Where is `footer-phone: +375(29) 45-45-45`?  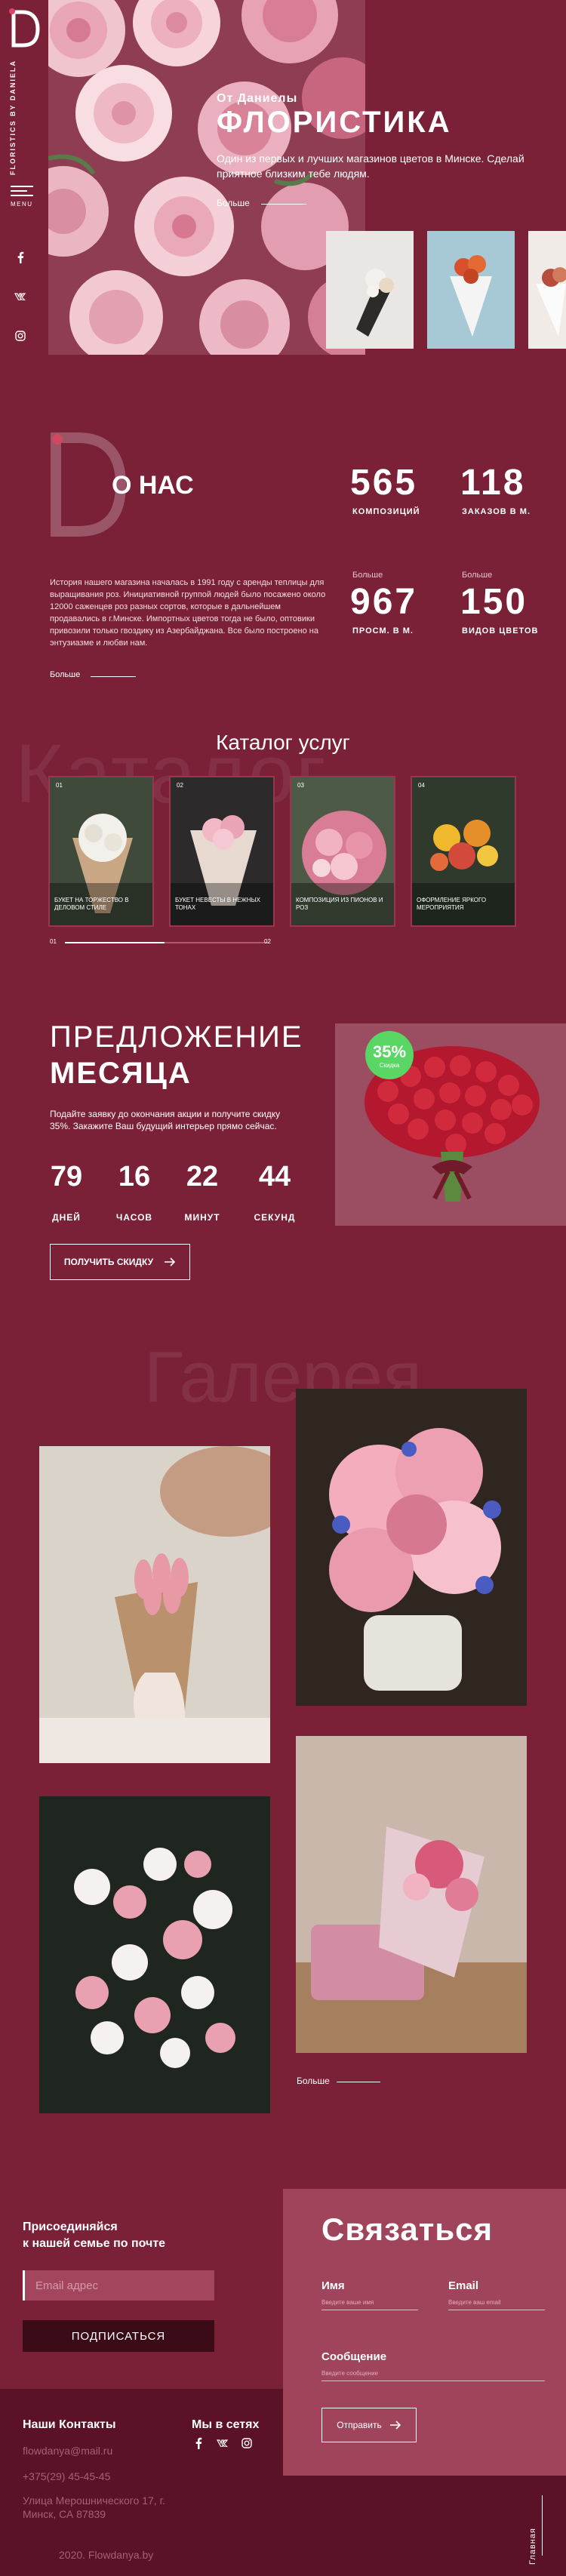 footer-phone: +375(29) 45-45-45 is located at coordinates (67, 2476).